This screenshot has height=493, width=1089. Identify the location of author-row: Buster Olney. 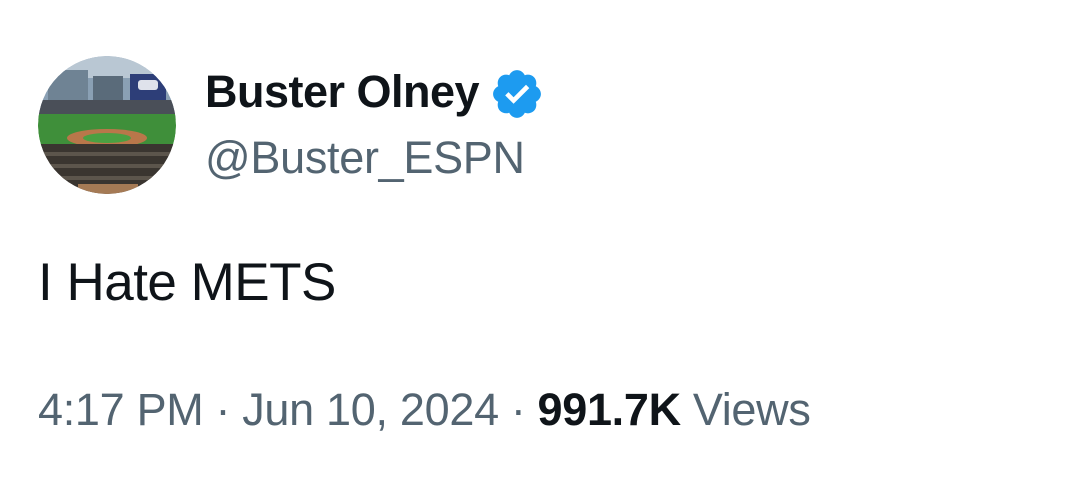
(375, 92).